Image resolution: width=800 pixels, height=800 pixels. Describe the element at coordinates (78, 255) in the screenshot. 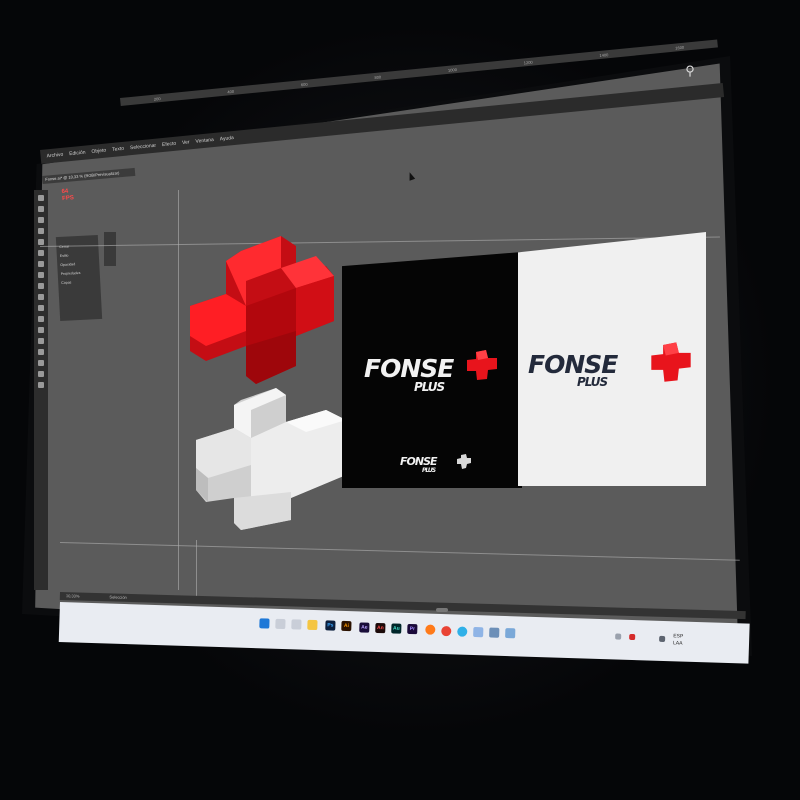

I see `panel-item-estilo: Estilo` at that location.